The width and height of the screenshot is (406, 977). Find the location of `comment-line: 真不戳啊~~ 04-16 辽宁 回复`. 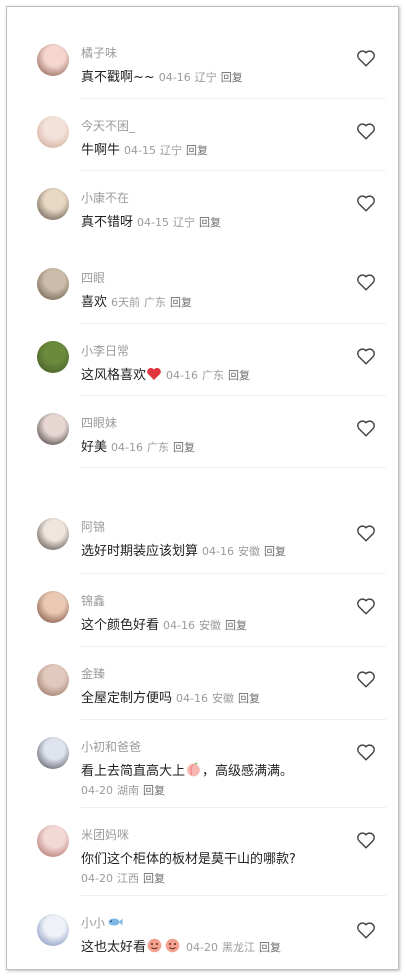

comment-line: 真不戳啊~~ 04-16 辽宁 回复 is located at coordinates (162, 75).